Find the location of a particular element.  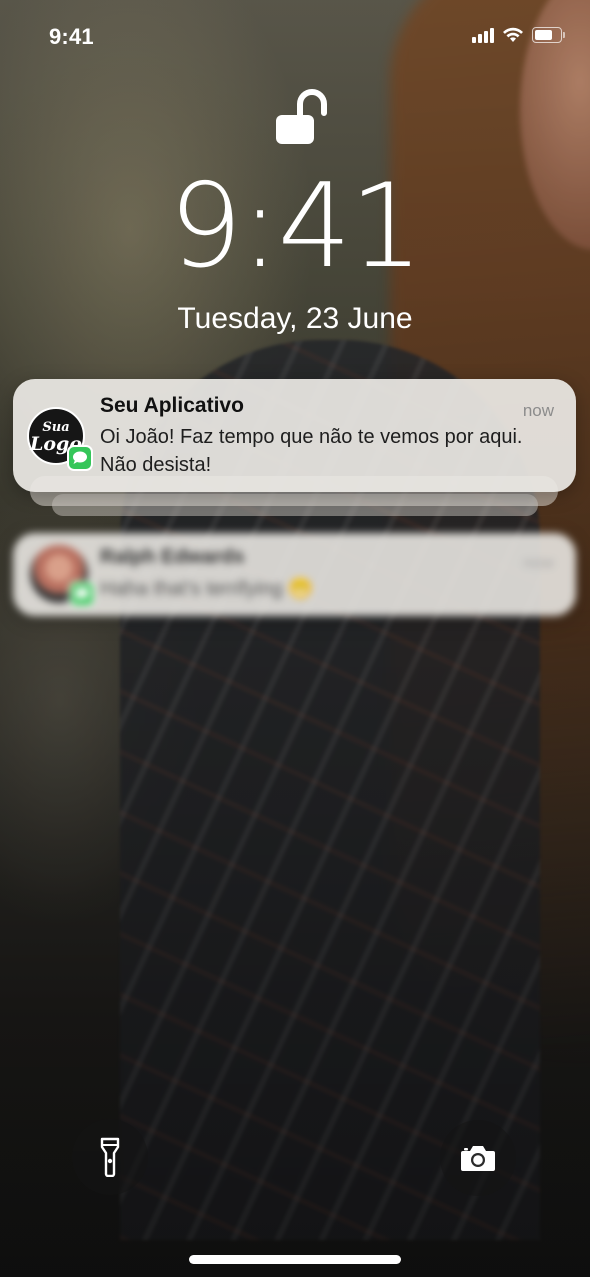

lock-screen-date: Tuesday, 23 June is located at coordinates (295, 318).